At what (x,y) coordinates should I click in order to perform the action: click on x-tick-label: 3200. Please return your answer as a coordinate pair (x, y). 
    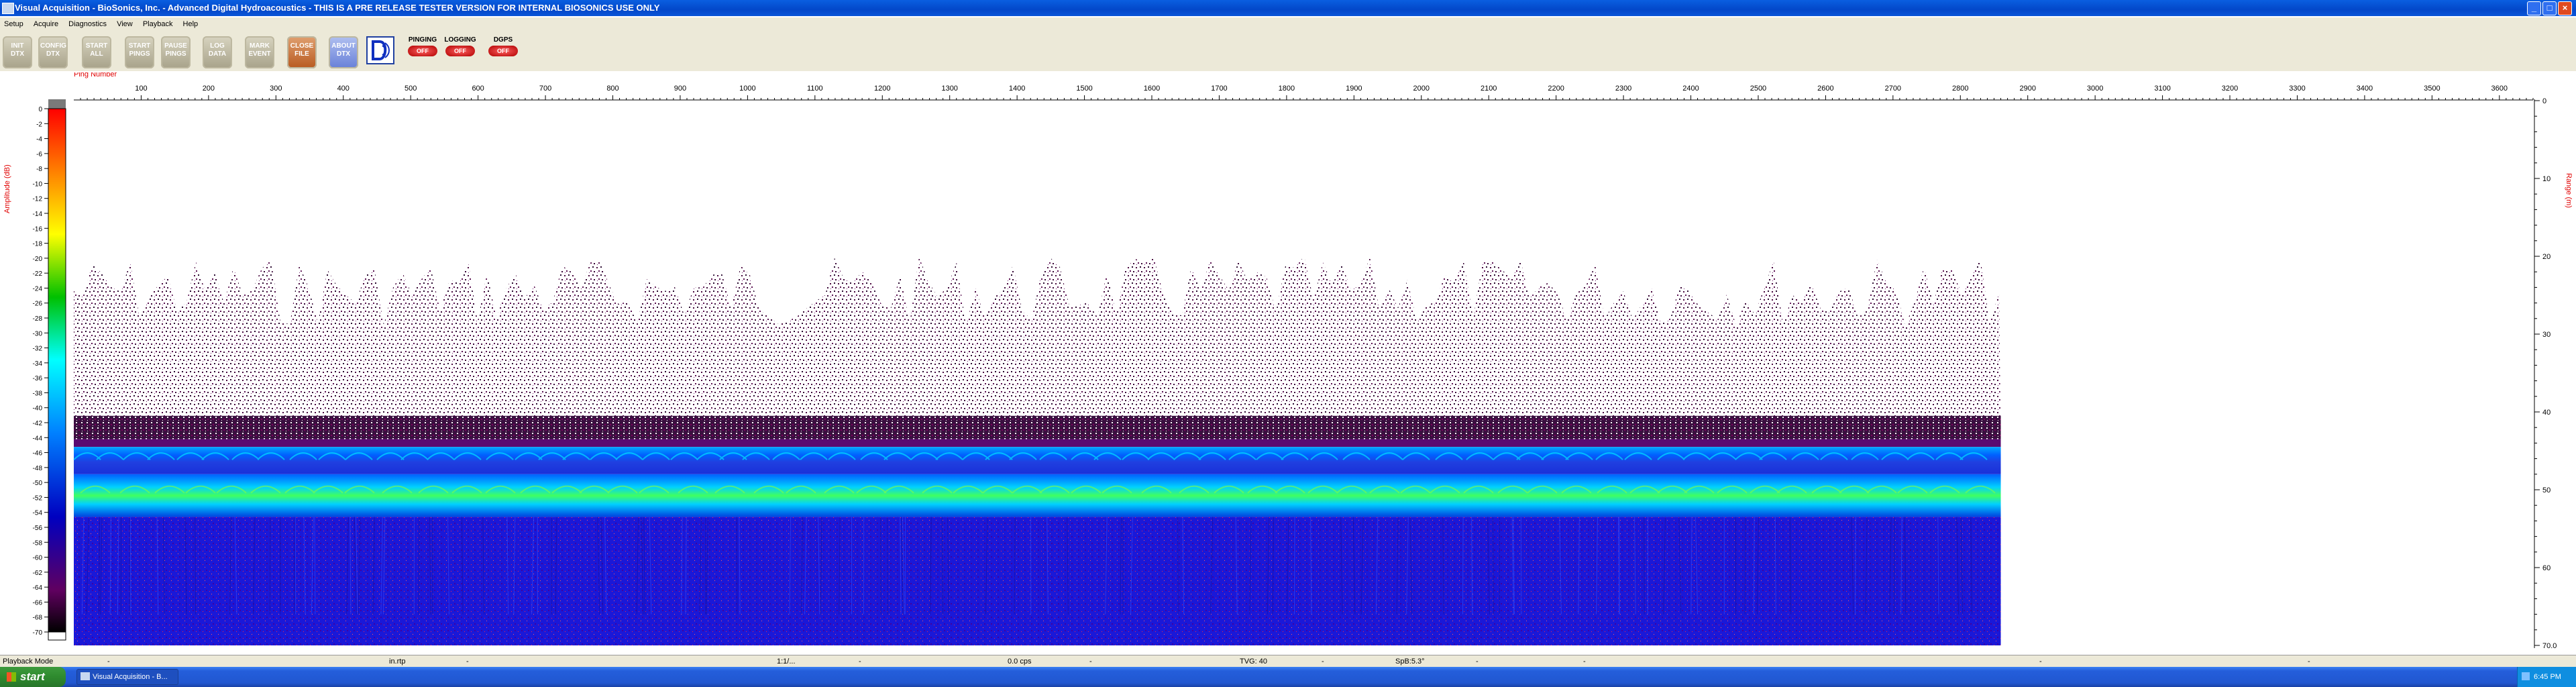
    Looking at the image, I should click on (2230, 89).